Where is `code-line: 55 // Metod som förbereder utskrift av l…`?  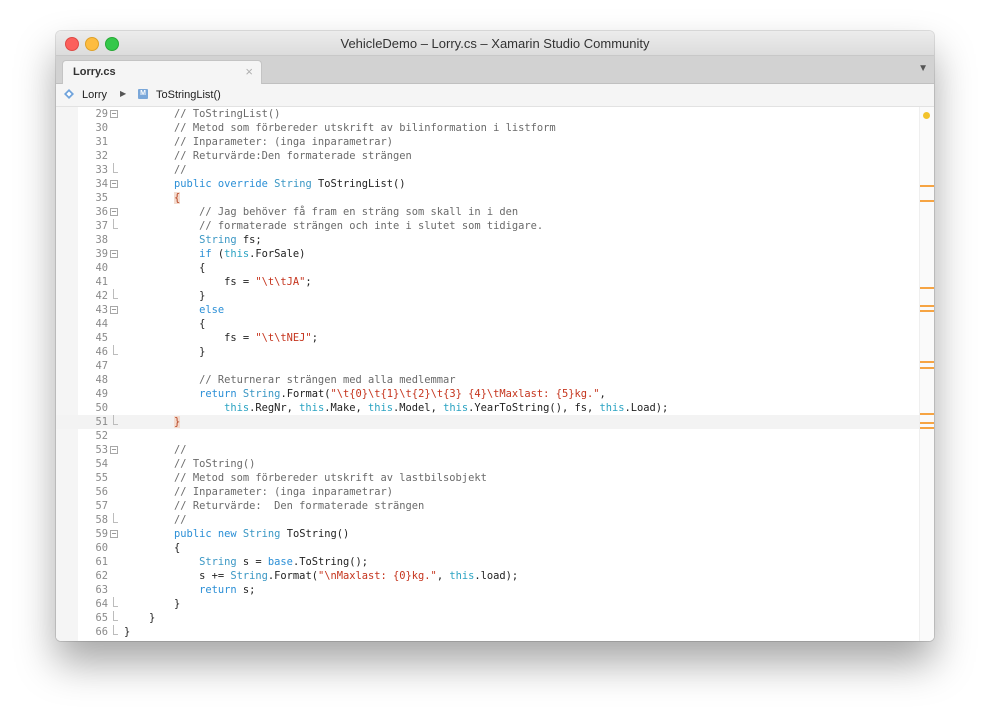
code-line: 55 // Metod som förbereder utskrift av l… is located at coordinates (488, 478).